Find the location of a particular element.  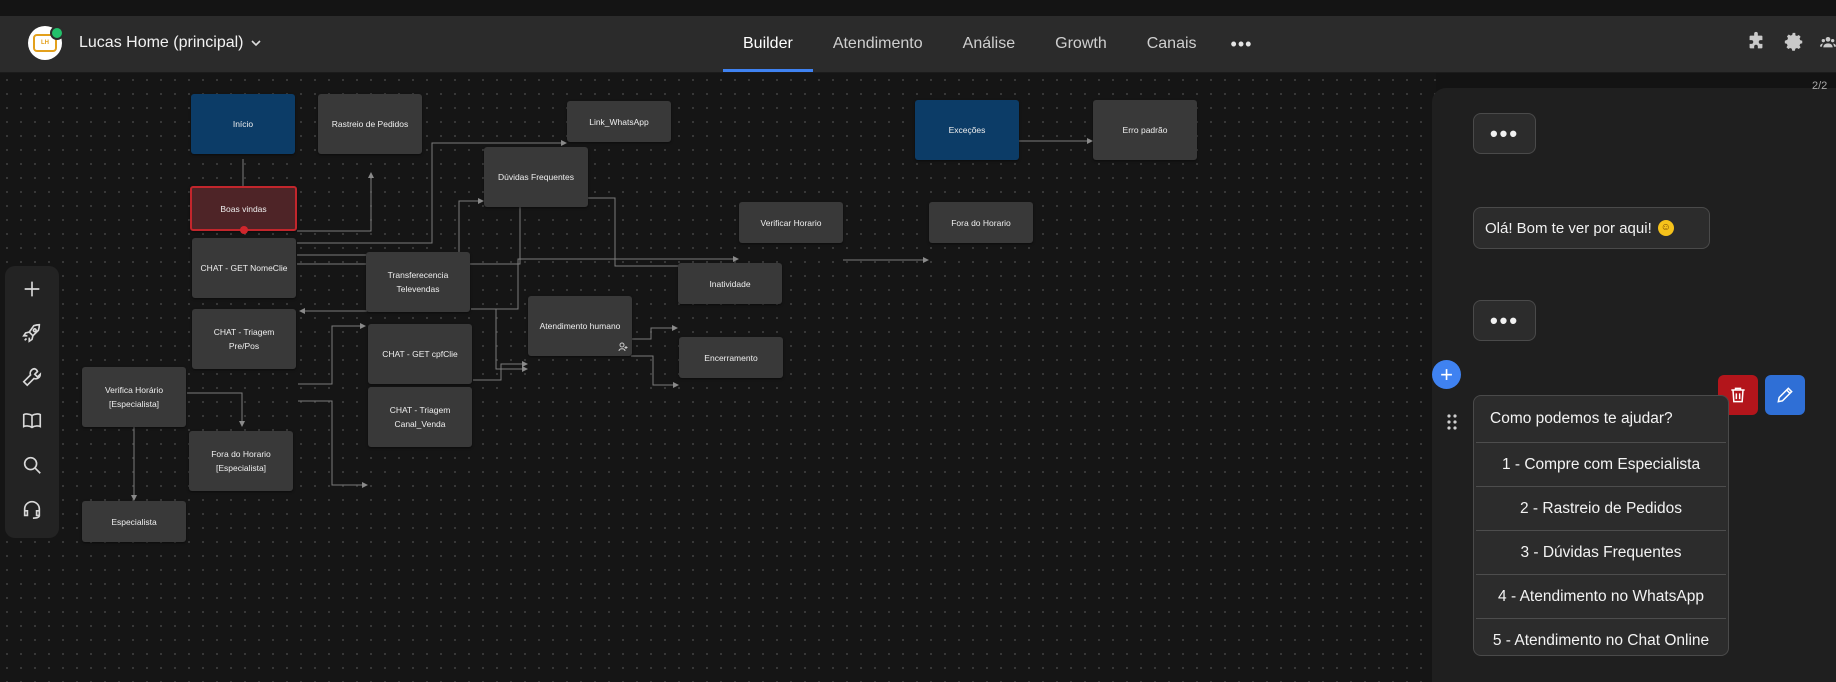

node-inicio: Início is located at coordinates (243, 124).